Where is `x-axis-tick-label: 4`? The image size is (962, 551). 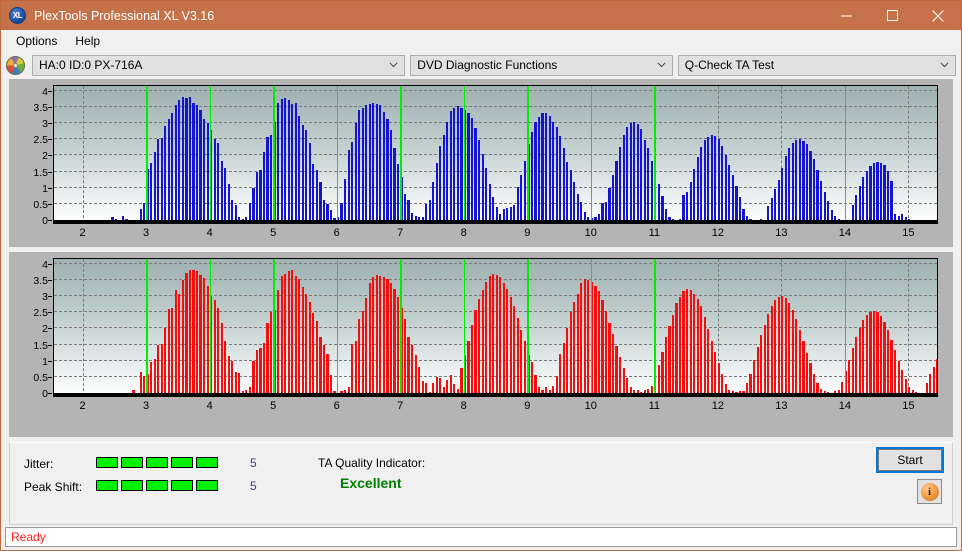 x-axis-tick-label: 4 is located at coordinates (209, 406).